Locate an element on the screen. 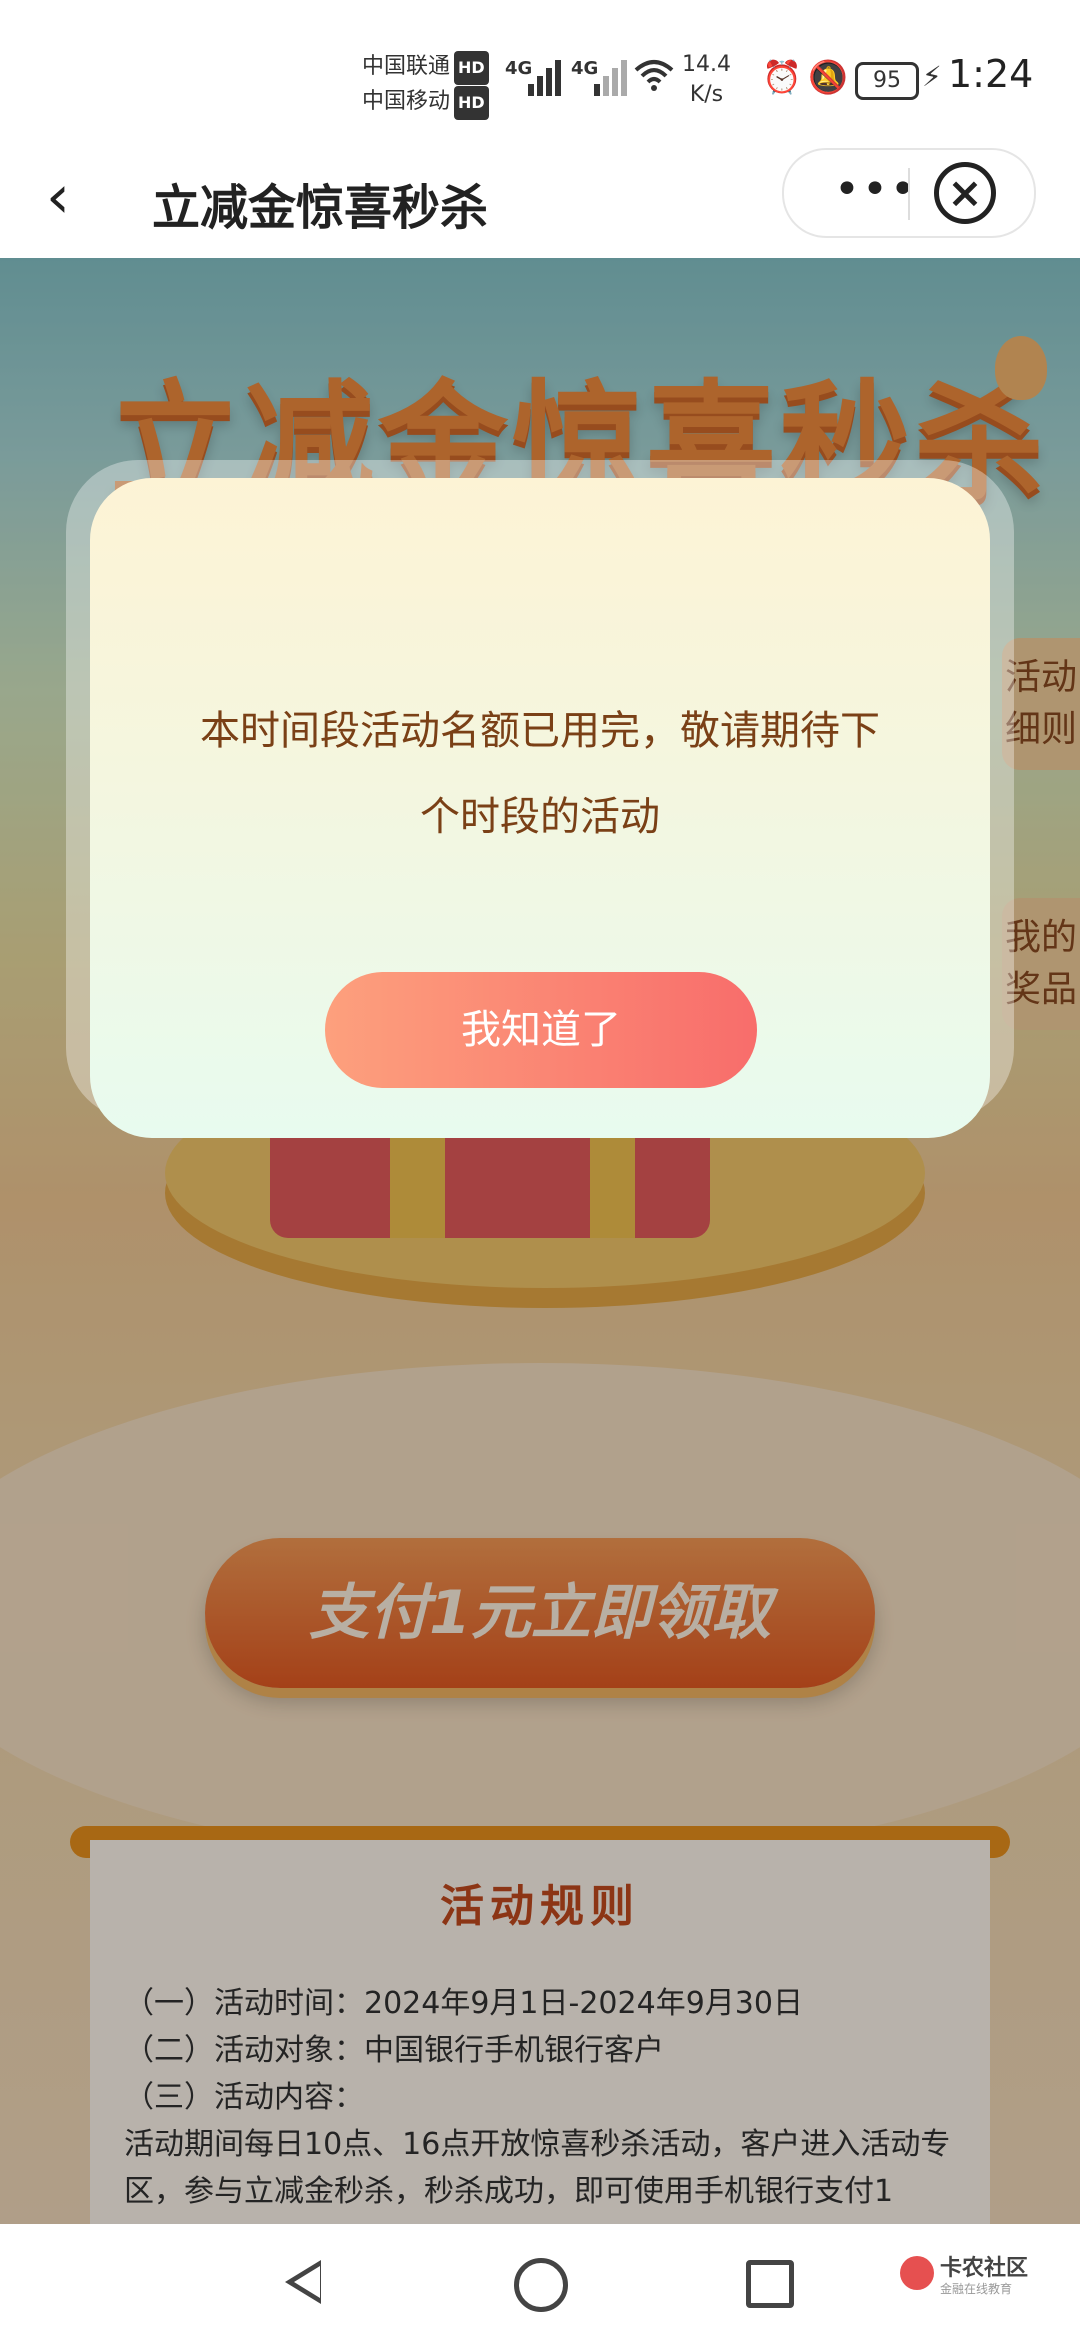  got-it-button: 我知道了 is located at coordinates (541, 1030).